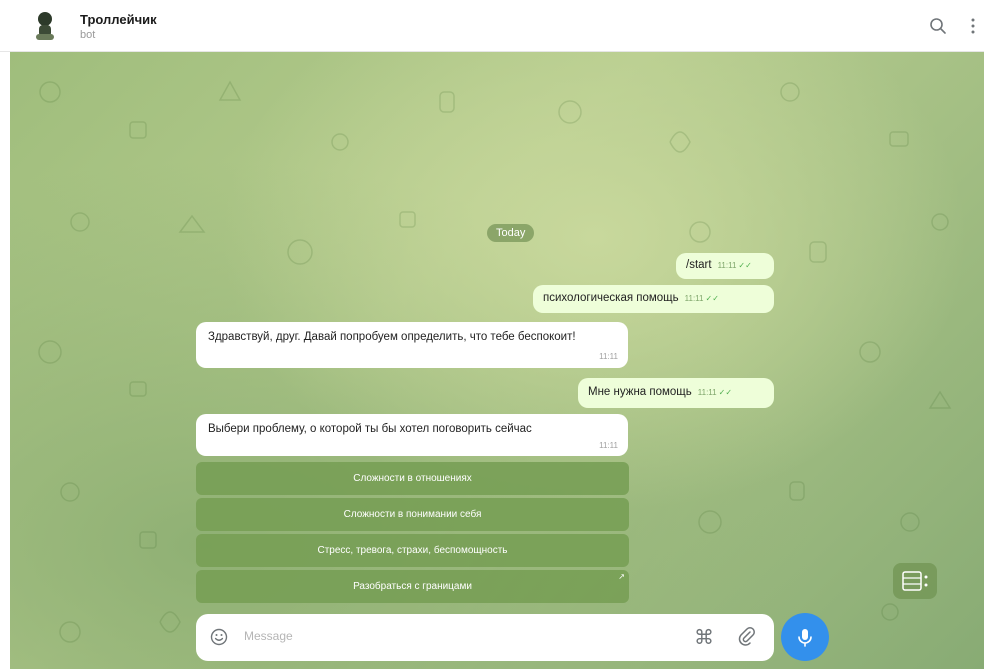 The image size is (984, 669). I want to click on voice-message-button, so click(805, 637).